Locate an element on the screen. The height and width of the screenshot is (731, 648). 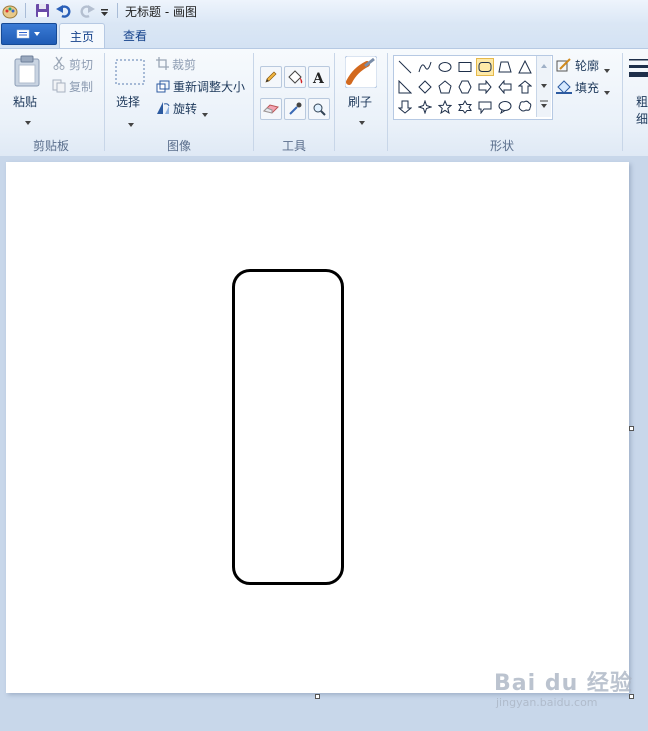
left-arrow-icon is located at coordinates (505, 87).